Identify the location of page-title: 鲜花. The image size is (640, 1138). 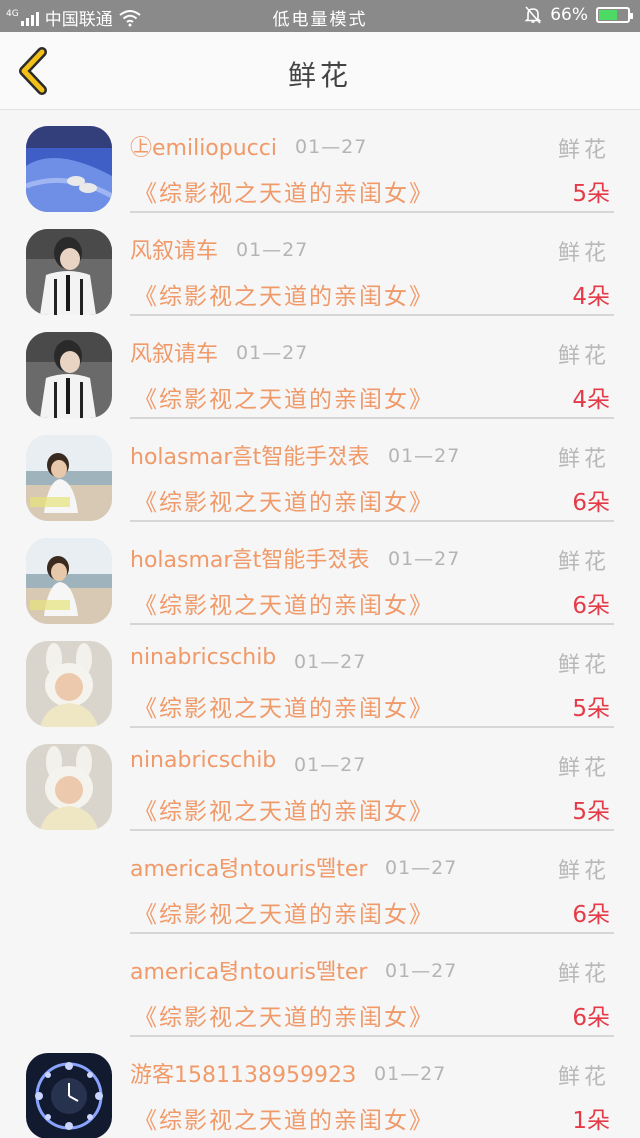
(319, 75).